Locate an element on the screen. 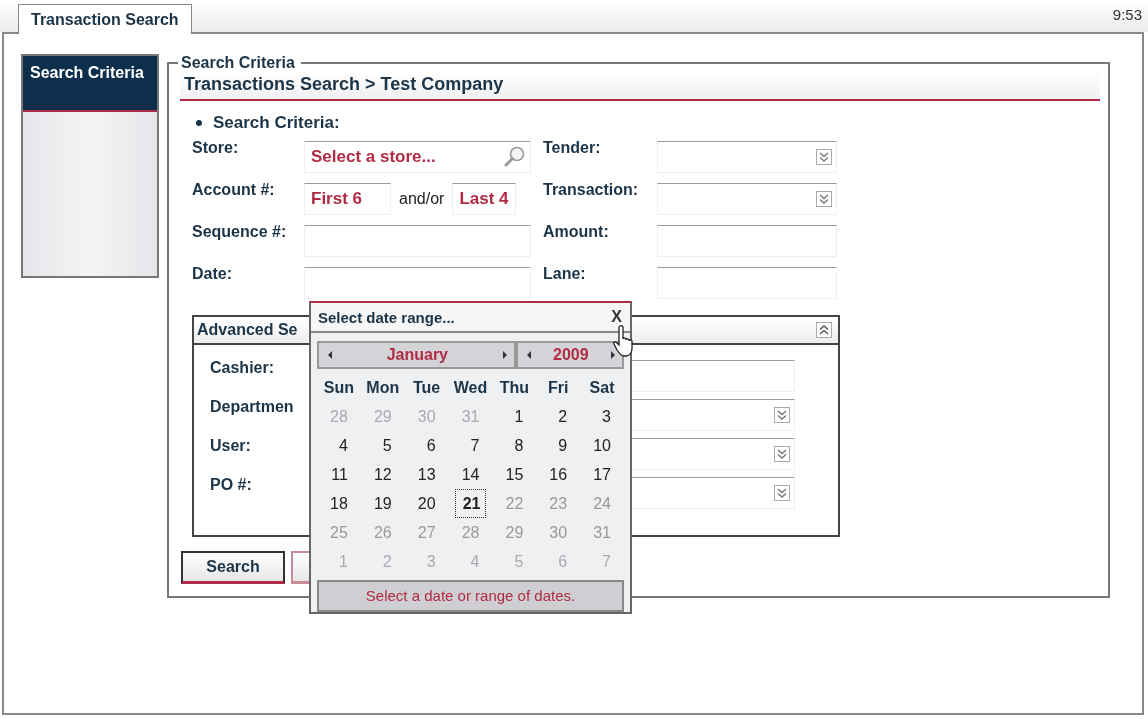 The height and width of the screenshot is (719, 1148). weekday-label: Thu is located at coordinates (514, 388).